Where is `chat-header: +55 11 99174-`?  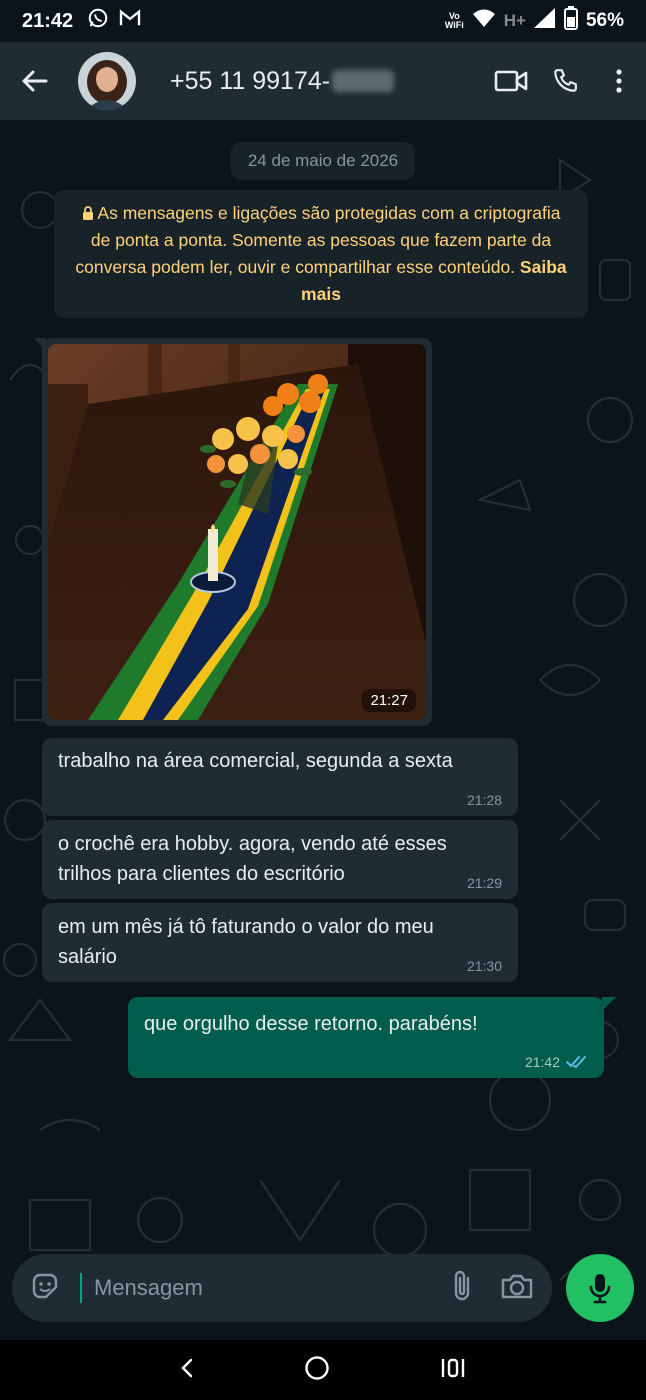
chat-header: +55 11 99174- is located at coordinates (323, 81).